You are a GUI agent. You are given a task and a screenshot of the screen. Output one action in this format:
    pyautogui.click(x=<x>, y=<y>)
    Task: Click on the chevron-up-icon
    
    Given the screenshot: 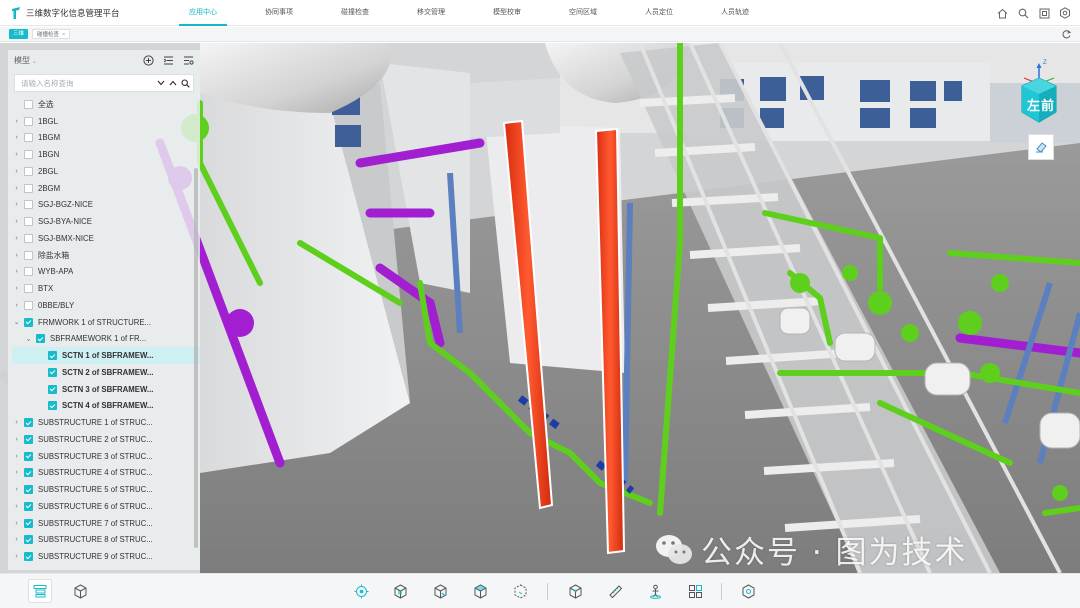 What is the action you would take?
    pyautogui.click(x=173, y=83)
    